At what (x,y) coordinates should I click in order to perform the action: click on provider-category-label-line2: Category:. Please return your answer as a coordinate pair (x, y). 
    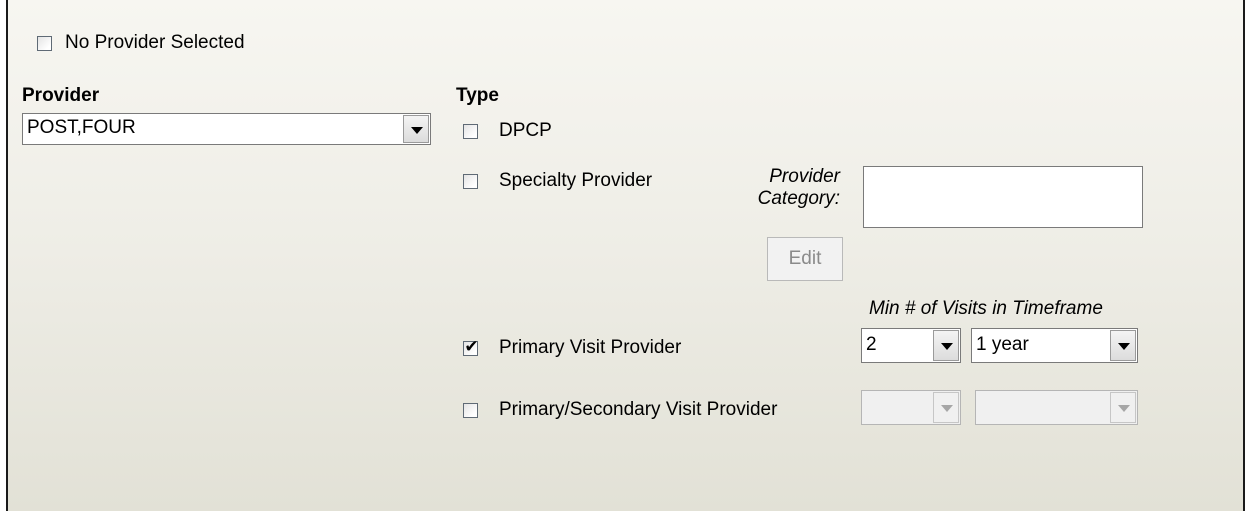
    Looking at the image, I should click on (798, 198).